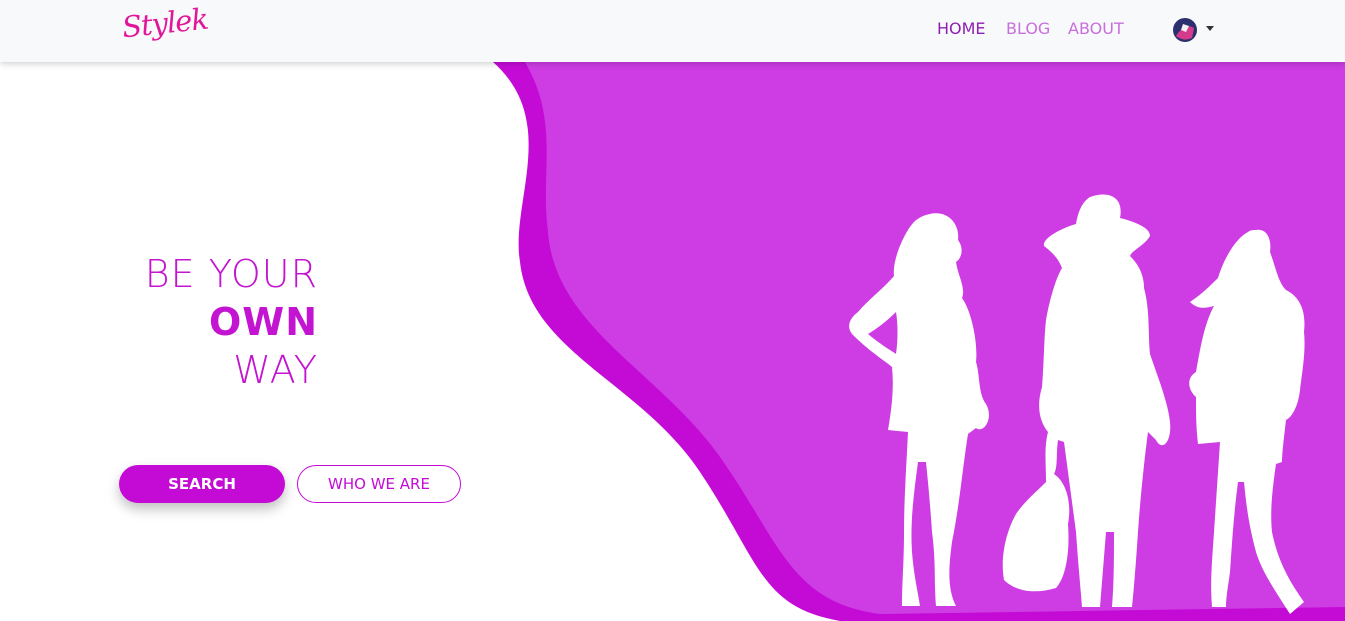 The height and width of the screenshot is (621, 1345). I want to click on search-button: SEARCH, so click(202, 484).